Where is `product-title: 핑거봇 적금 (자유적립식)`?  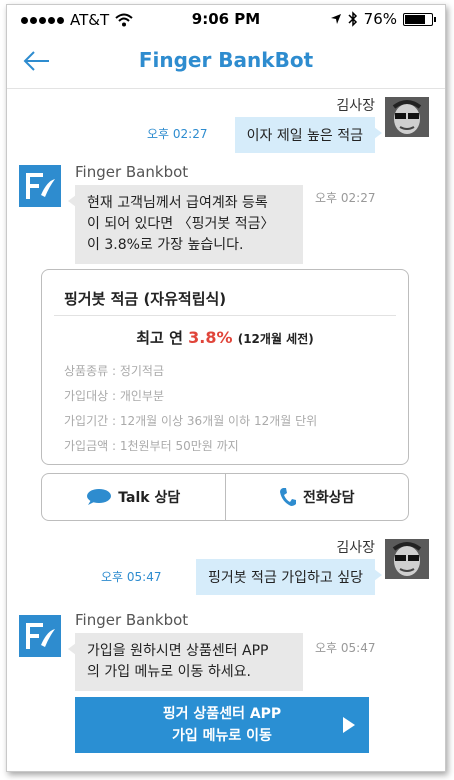
product-title: 핑거봇 적금 (자유적립식) is located at coordinates (145, 299).